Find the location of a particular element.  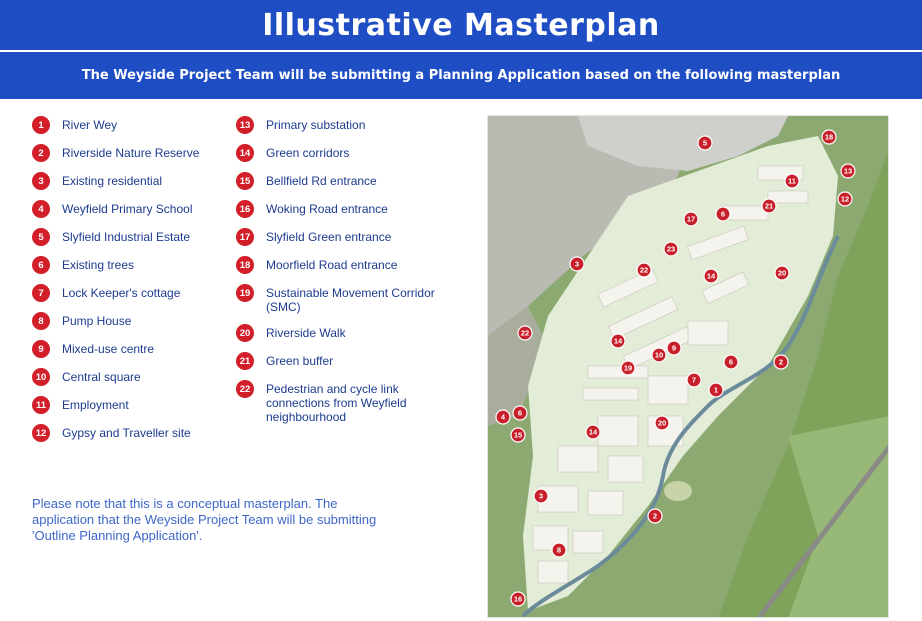

map-marker: 8 is located at coordinates (559, 550).